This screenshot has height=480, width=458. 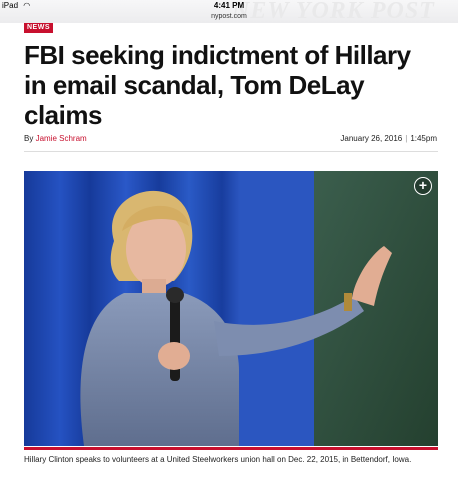 What do you see at coordinates (61, 138) in the screenshot?
I see `author-link: Jamie Schram` at bounding box center [61, 138].